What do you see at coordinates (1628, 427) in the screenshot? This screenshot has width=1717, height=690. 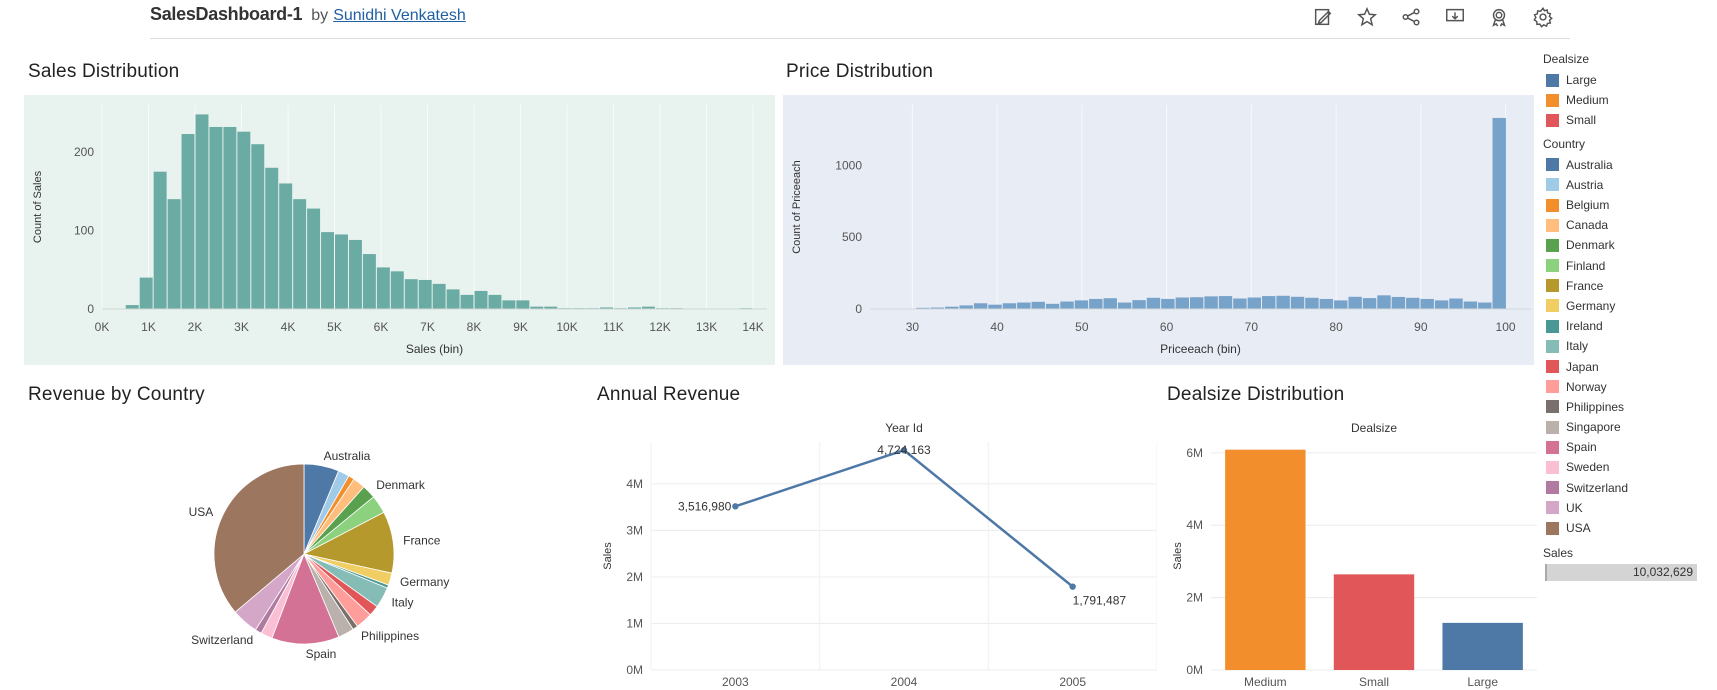 I see `legend-country-singapore: Singapore` at bounding box center [1628, 427].